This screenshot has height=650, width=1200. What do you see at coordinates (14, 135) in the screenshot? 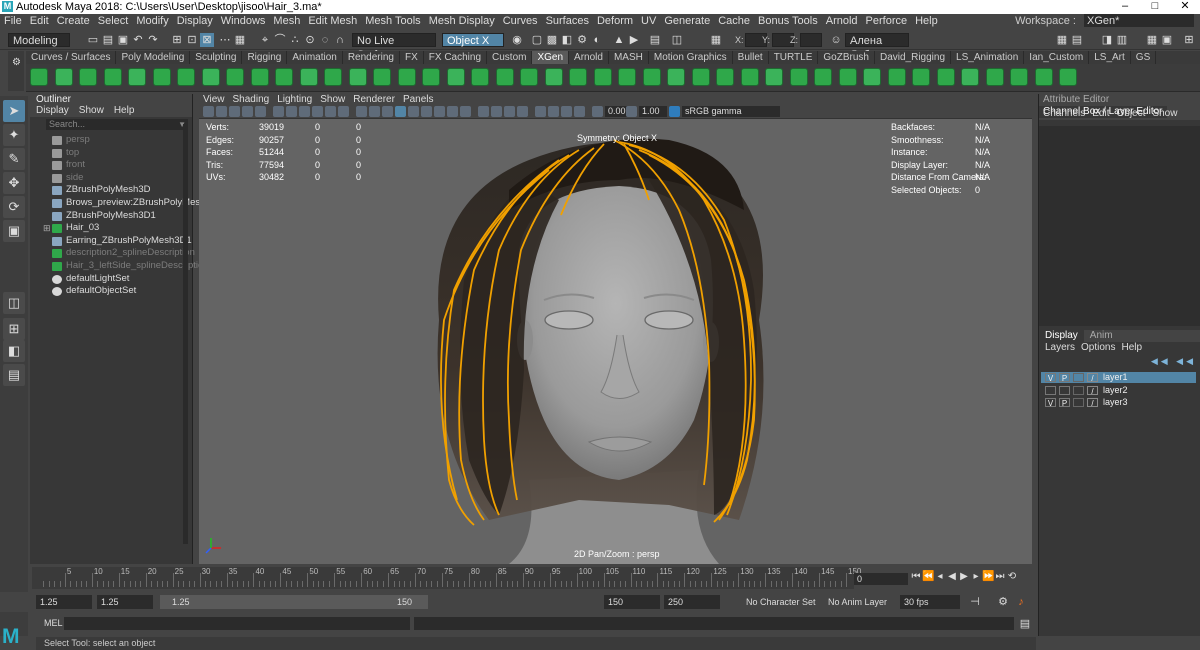
I see `lasso-tool-icon: ✦` at bounding box center [14, 135].